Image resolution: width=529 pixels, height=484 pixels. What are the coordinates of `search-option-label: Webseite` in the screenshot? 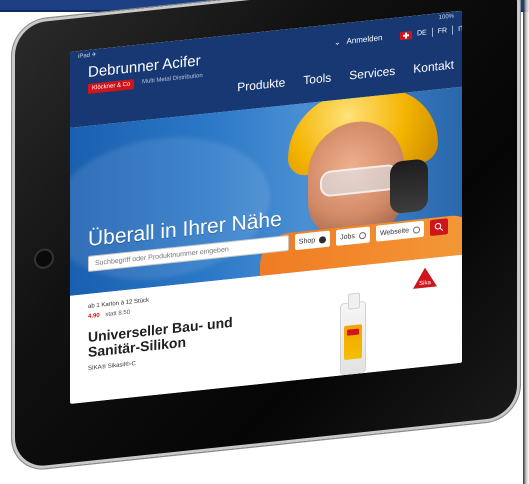 It's located at (394, 231).